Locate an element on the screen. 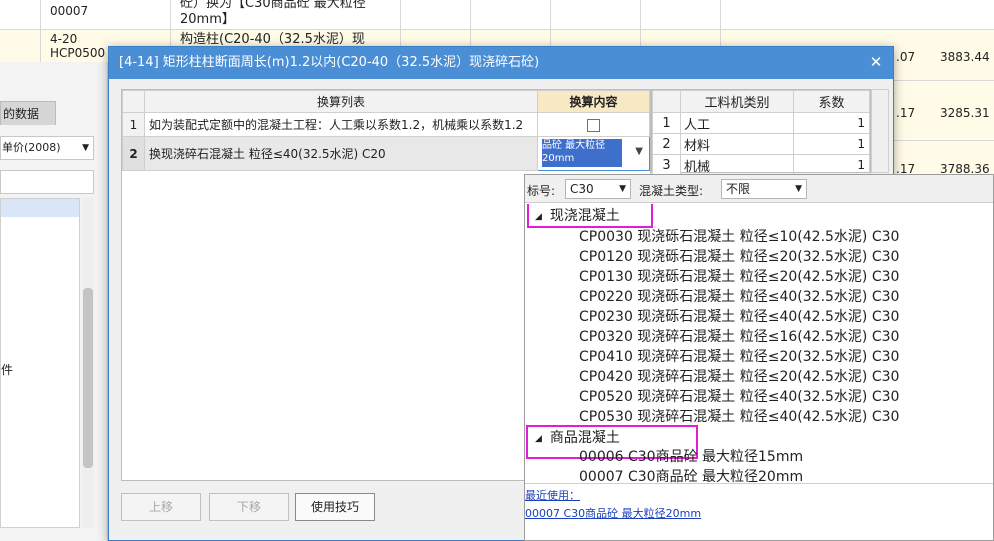 The width and height of the screenshot is (994, 541). highlight-box is located at coordinates (590, 216).